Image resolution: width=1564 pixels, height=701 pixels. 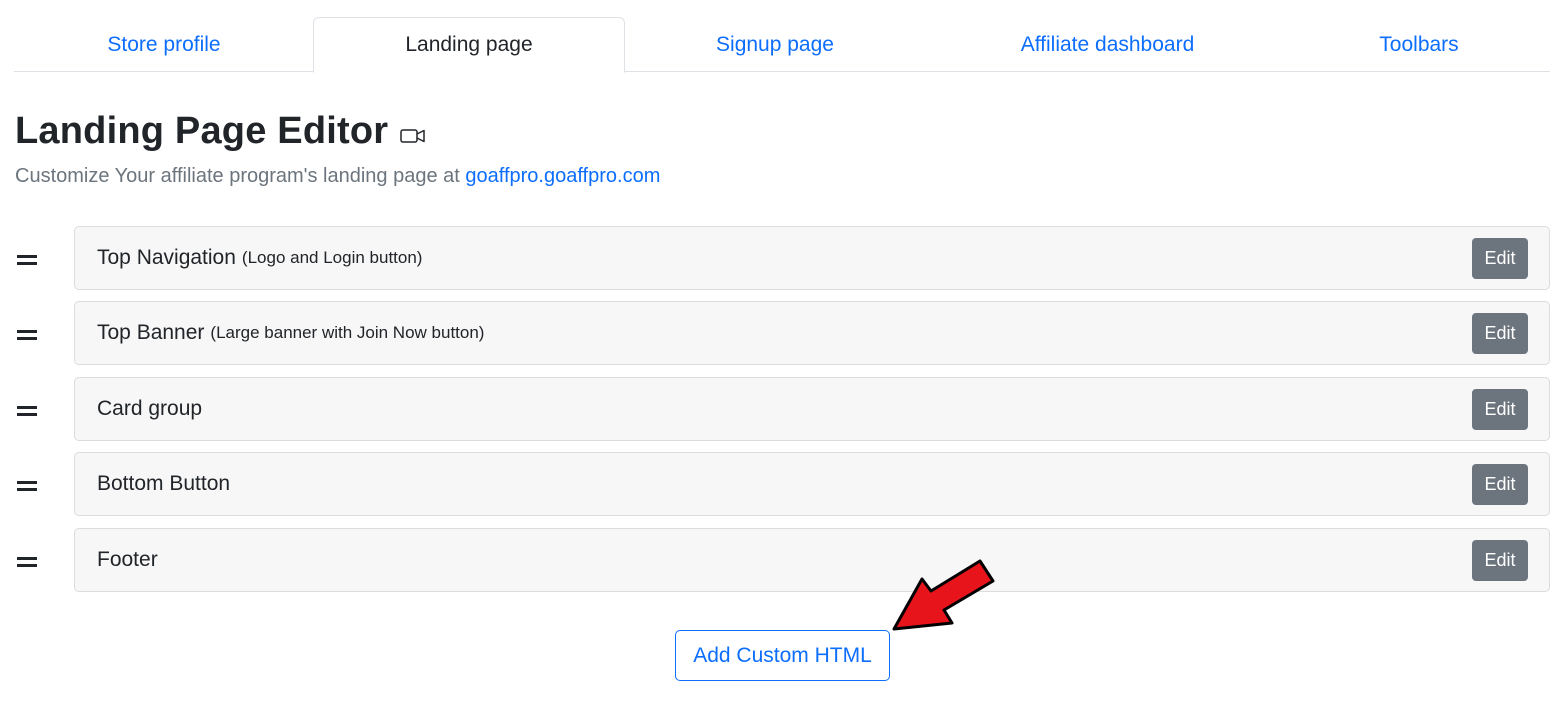 What do you see at coordinates (812, 409) in the screenshot?
I see `section-card: Card group Edit` at bounding box center [812, 409].